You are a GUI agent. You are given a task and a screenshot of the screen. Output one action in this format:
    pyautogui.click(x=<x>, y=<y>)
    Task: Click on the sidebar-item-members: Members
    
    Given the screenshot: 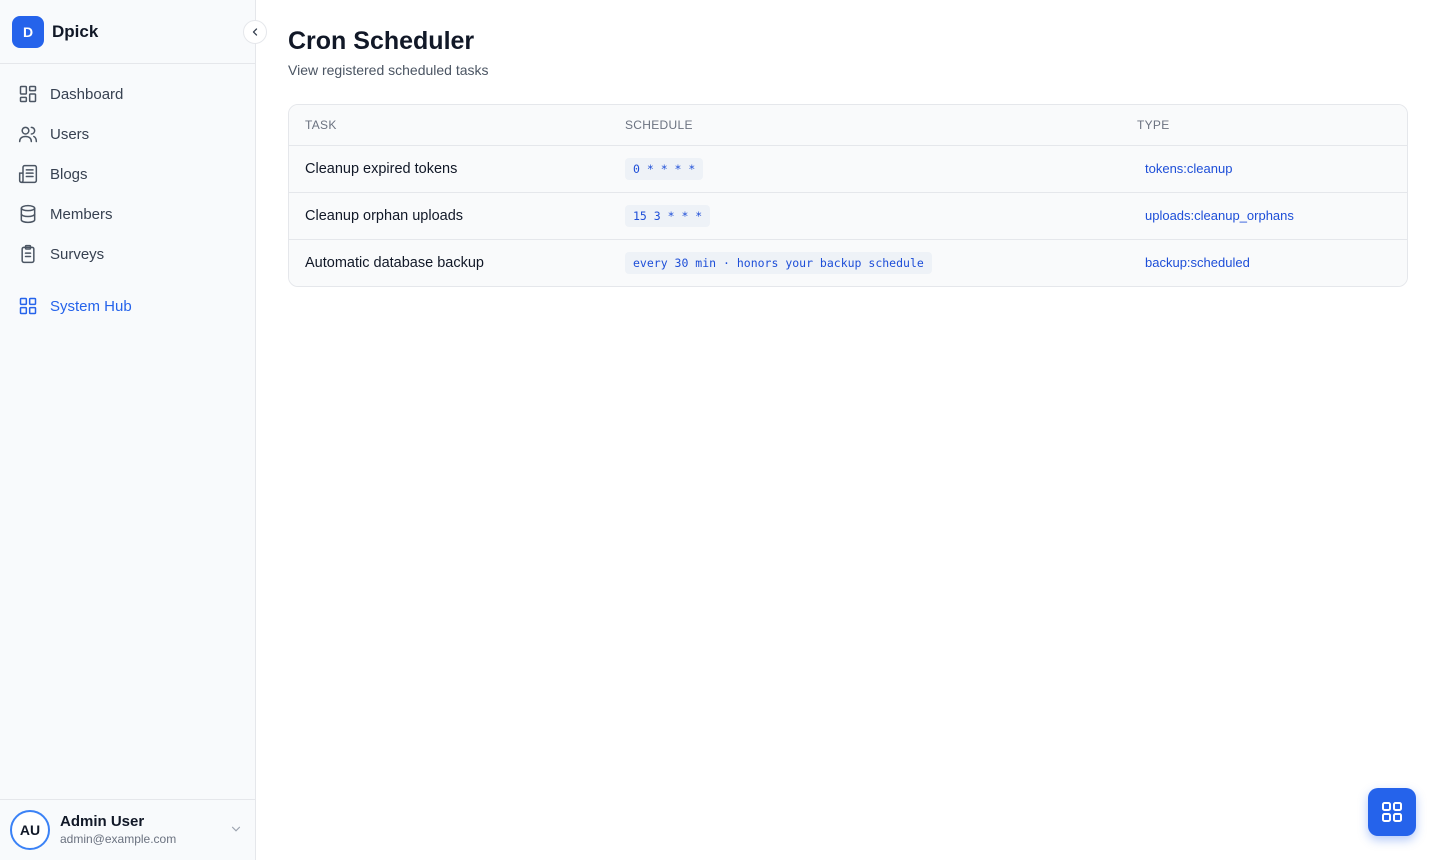 What is the action you would take?
    pyautogui.click(x=127, y=214)
    